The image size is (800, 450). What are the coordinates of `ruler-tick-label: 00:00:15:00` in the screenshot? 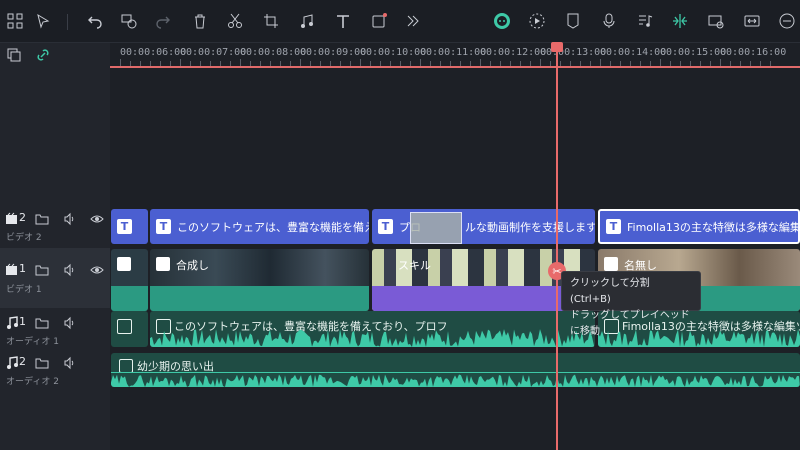 It's located at (693, 52).